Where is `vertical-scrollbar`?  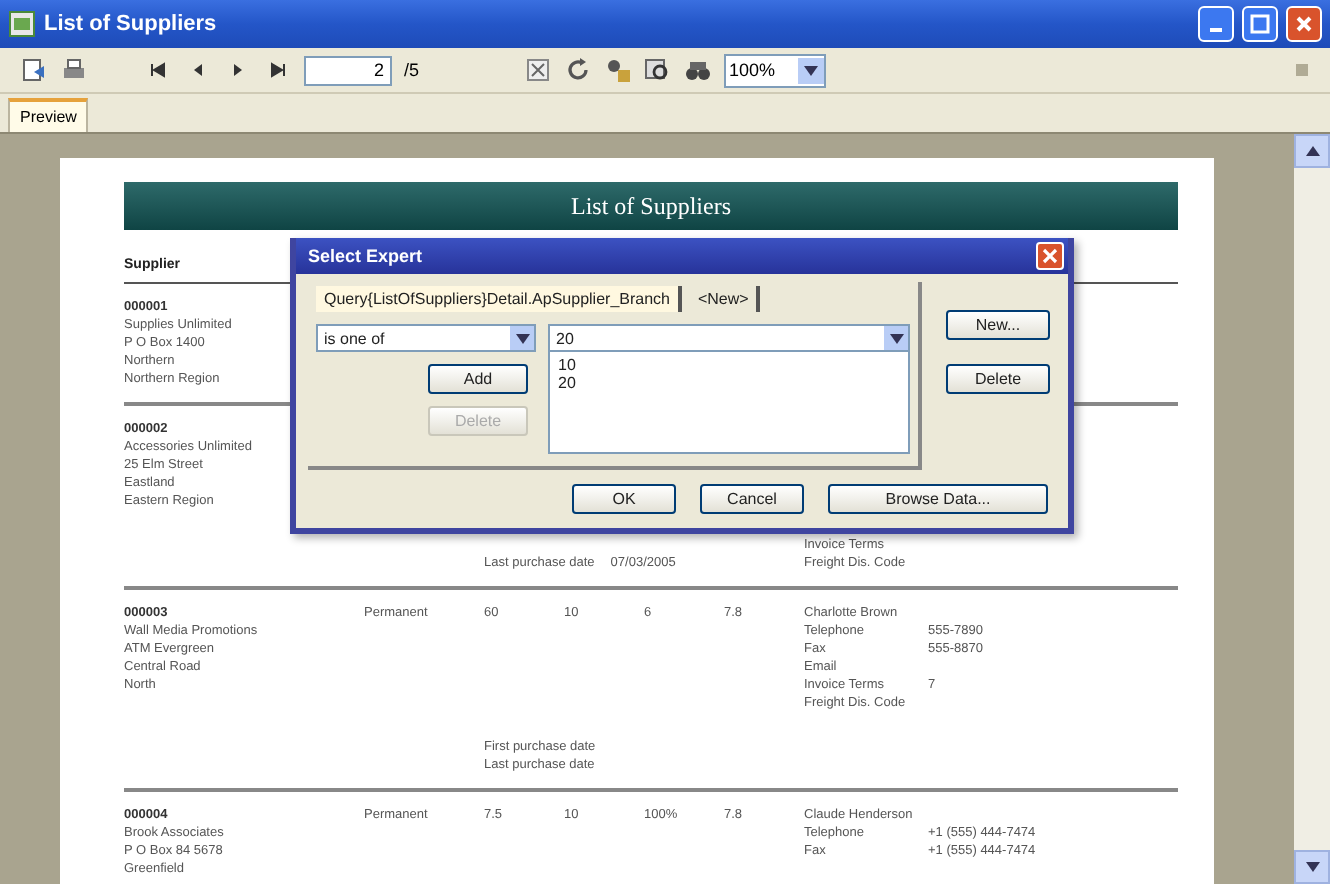 vertical-scrollbar is located at coordinates (1312, 509).